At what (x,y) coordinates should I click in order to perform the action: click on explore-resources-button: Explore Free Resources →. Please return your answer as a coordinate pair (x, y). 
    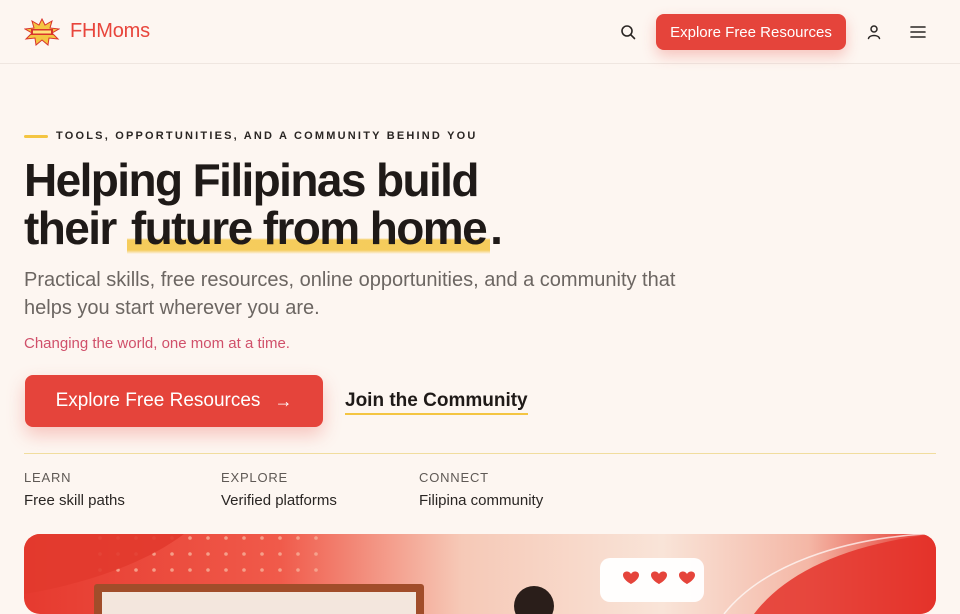
    Looking at the image, I should click on (174, 401).